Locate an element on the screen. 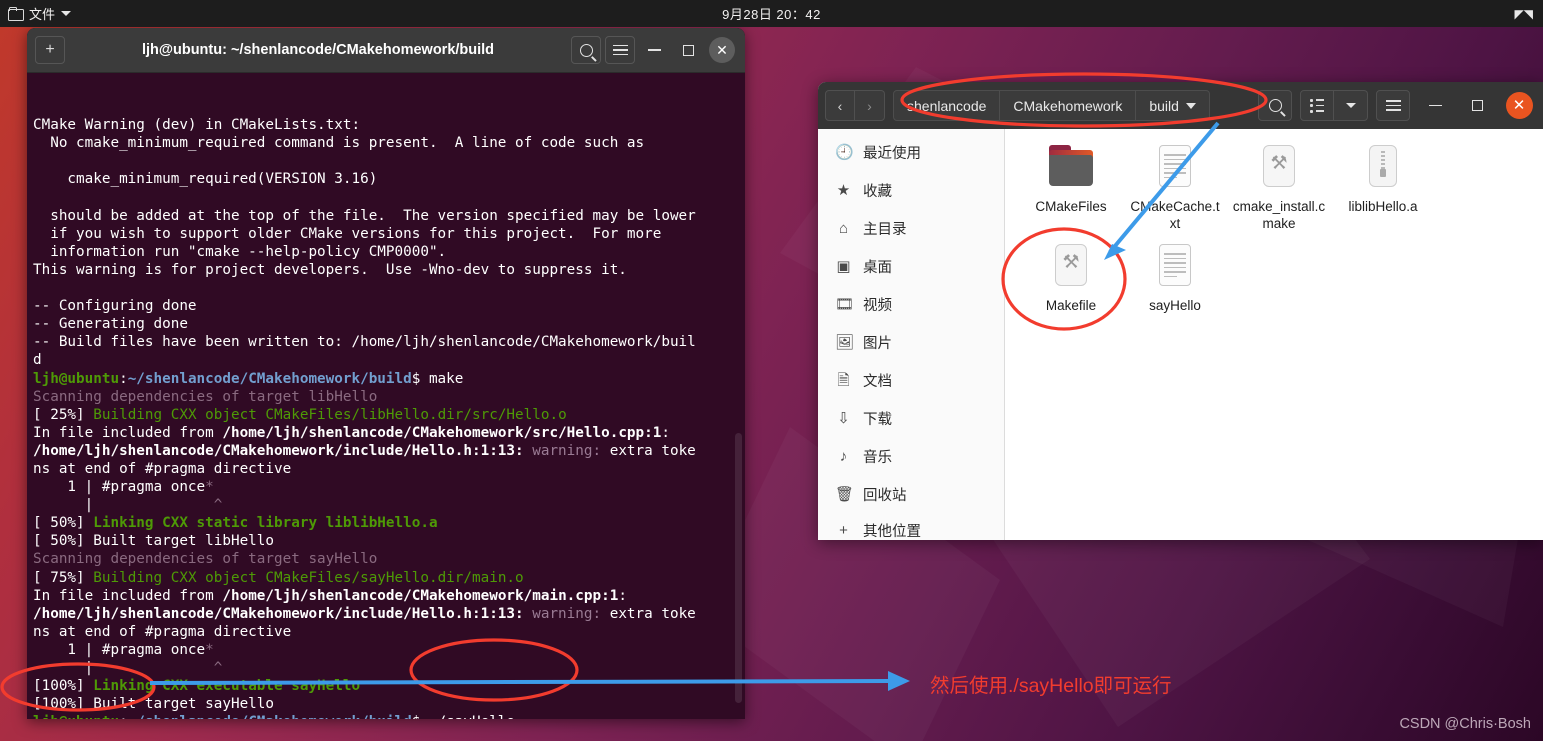 Image resolution: width=1543 pixels, height=741 pixels. sidebar-item-4: 🎞 视频 is located at coordinates (911, 304).